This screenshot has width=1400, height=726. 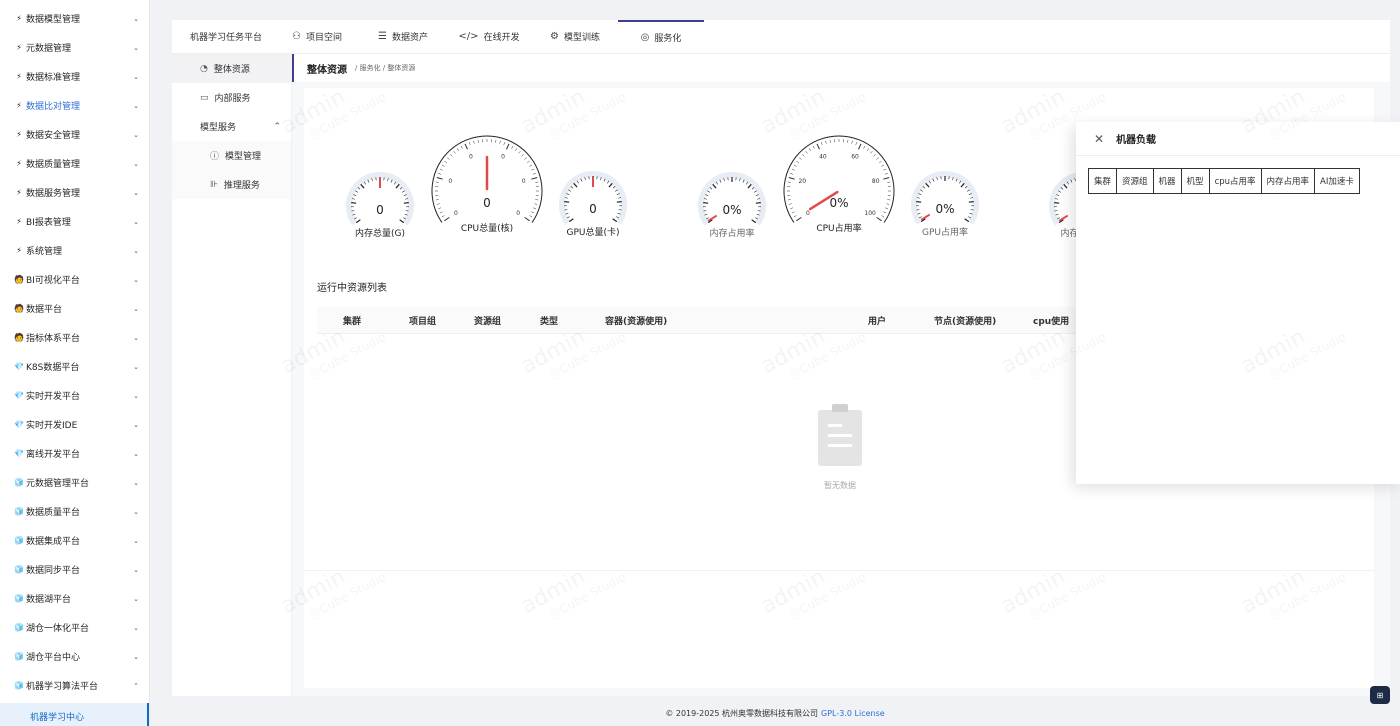 What do you see at coordinates (74, 714) in the screenshot?
I see `sidebar-item-ml-center: 机器学习中心` at bounding box center [74, 714].